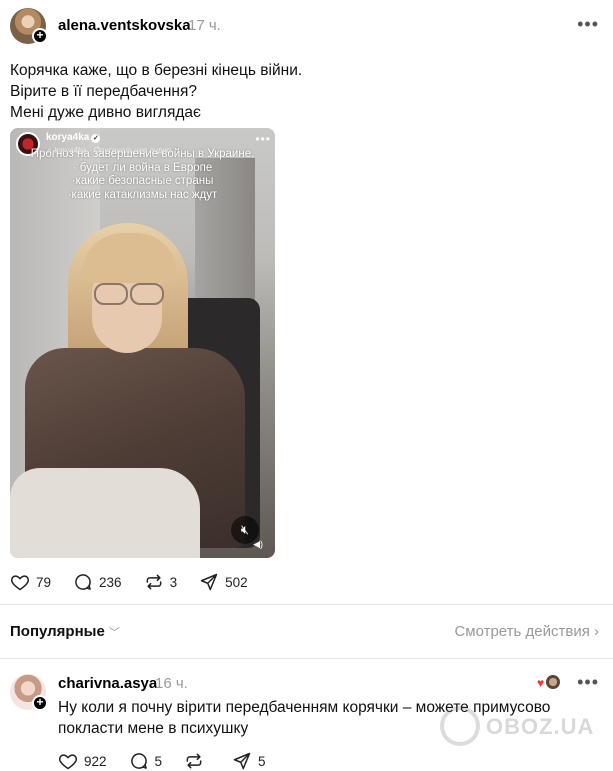  Describe the element at coordinates (173, 582) in the screenshot. I see `repost-count: 3` at that location.